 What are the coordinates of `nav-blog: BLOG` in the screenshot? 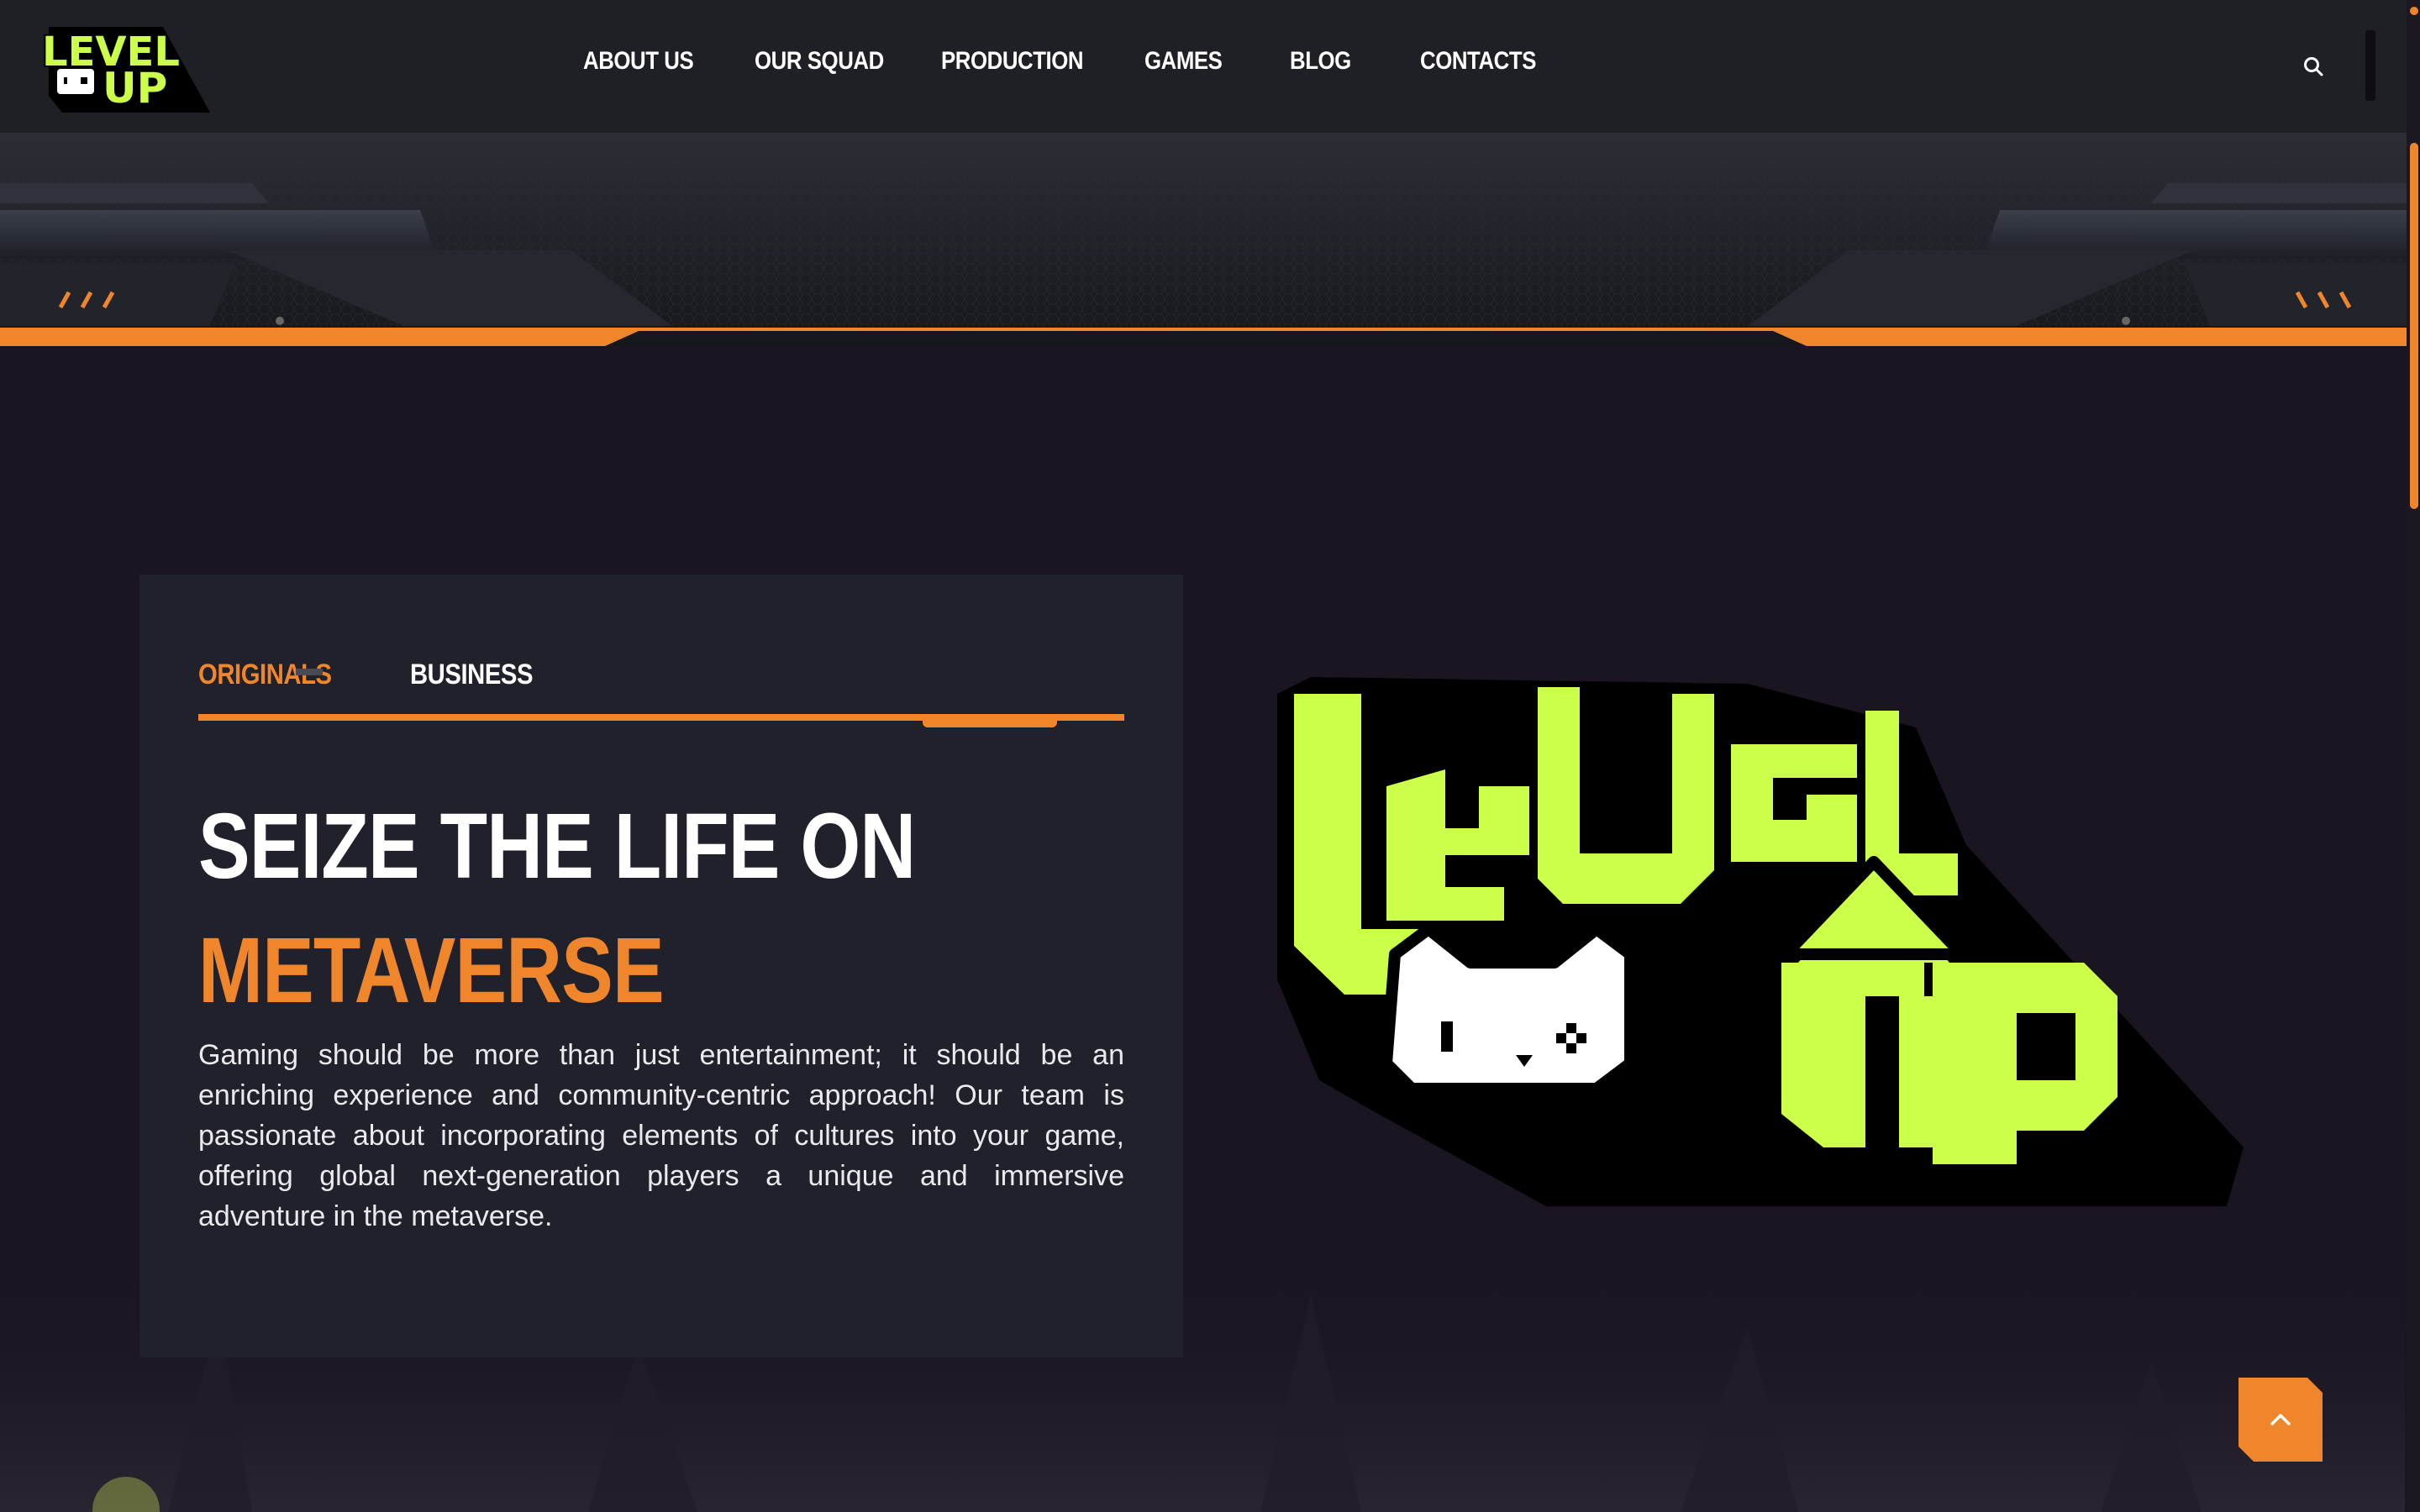 It's located at (1320, 61).